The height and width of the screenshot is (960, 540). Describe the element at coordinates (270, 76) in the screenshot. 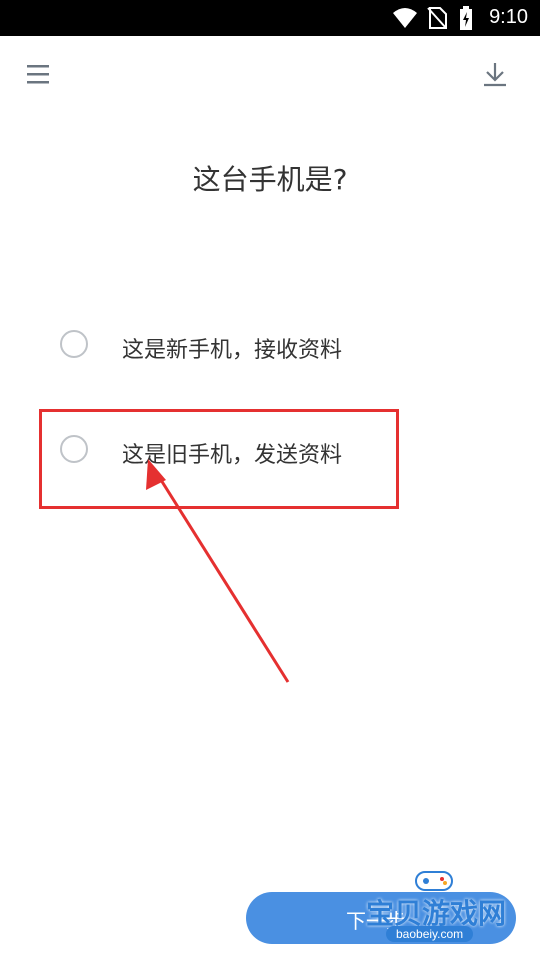

I see `toolbar` at that location.